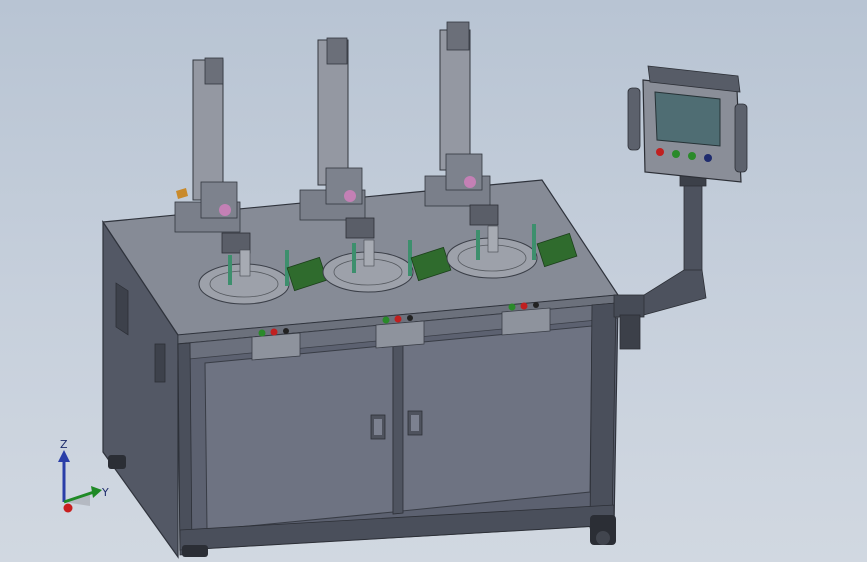  What do you see at coordinates (478, 245) in the screenshot?
I see `guide-rod-3a` at bounding box center [478, 245].